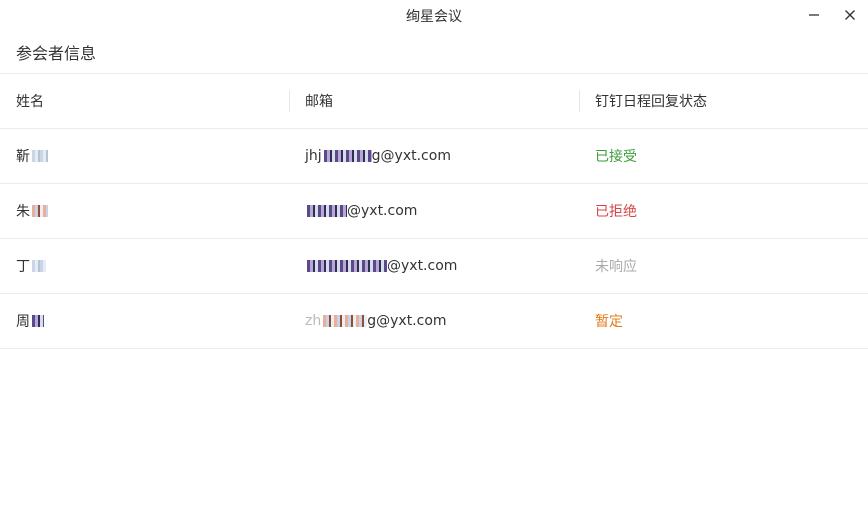 The width and height of the screenshot is (868, 531). Describe the element at coordinates (378, 156) in the screenshot. I see `participant-email: jhj g@yxt.com` at that location.